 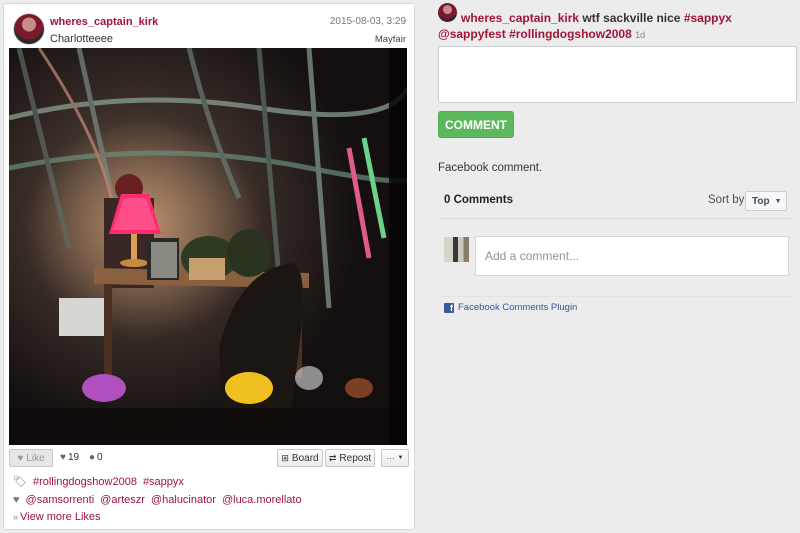 What do you see at coordinates (456, 249) in the screenshot?
I see `fb-user-avatar` at bounding box center [456, 249].